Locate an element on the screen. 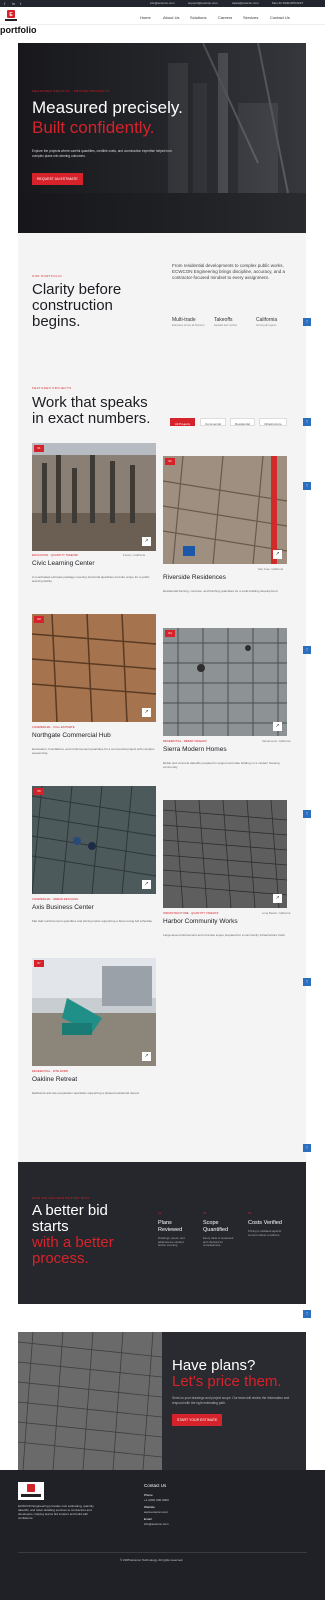  request-estimate-button: REQUEST AN ESTIMATE is located at coordinates (57, 179).